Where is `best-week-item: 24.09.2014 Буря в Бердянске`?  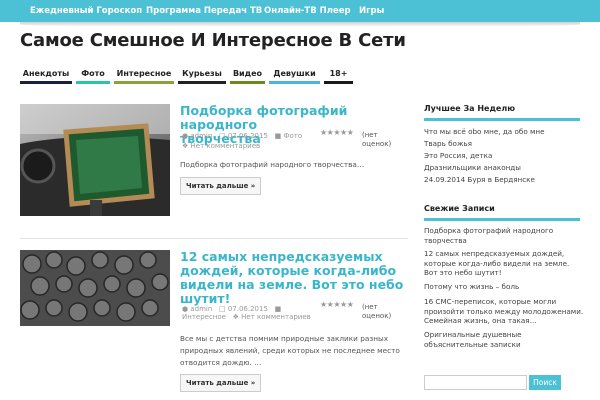
best-week-item: 24.09.2014 Буря в Бердянске is located at coordinates (507, 180).